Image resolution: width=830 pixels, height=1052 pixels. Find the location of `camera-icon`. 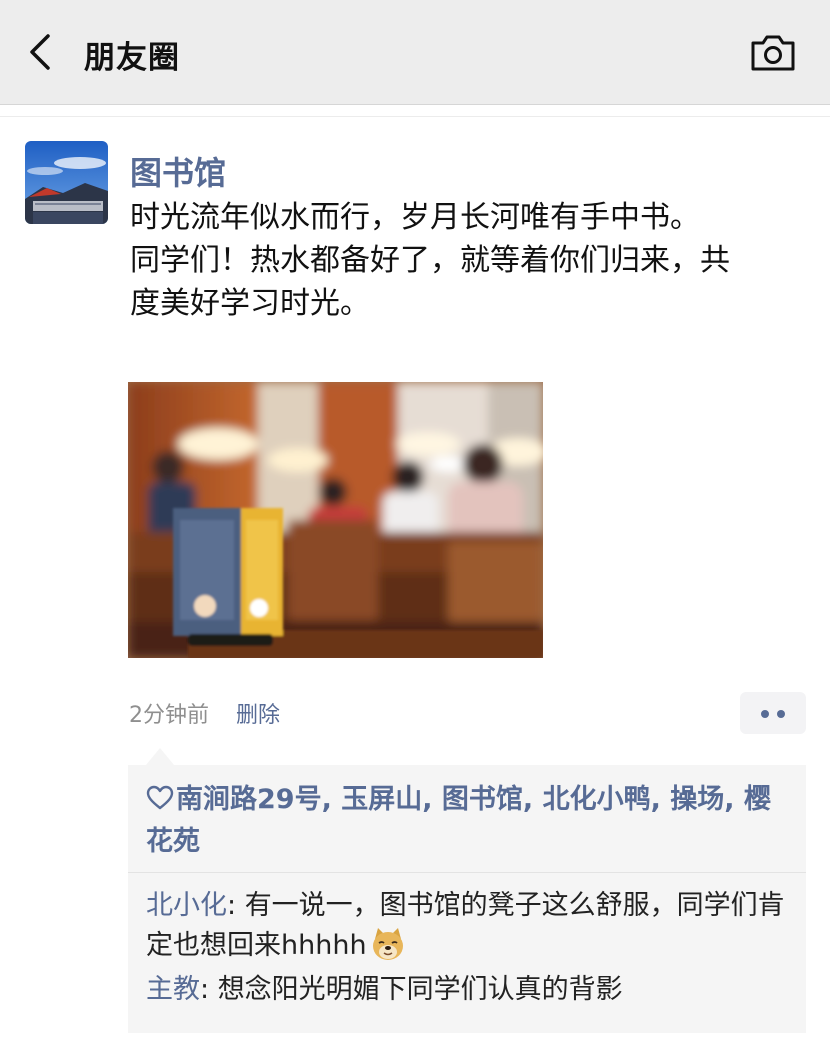

camera-icon is located at coordinates (773, 53).